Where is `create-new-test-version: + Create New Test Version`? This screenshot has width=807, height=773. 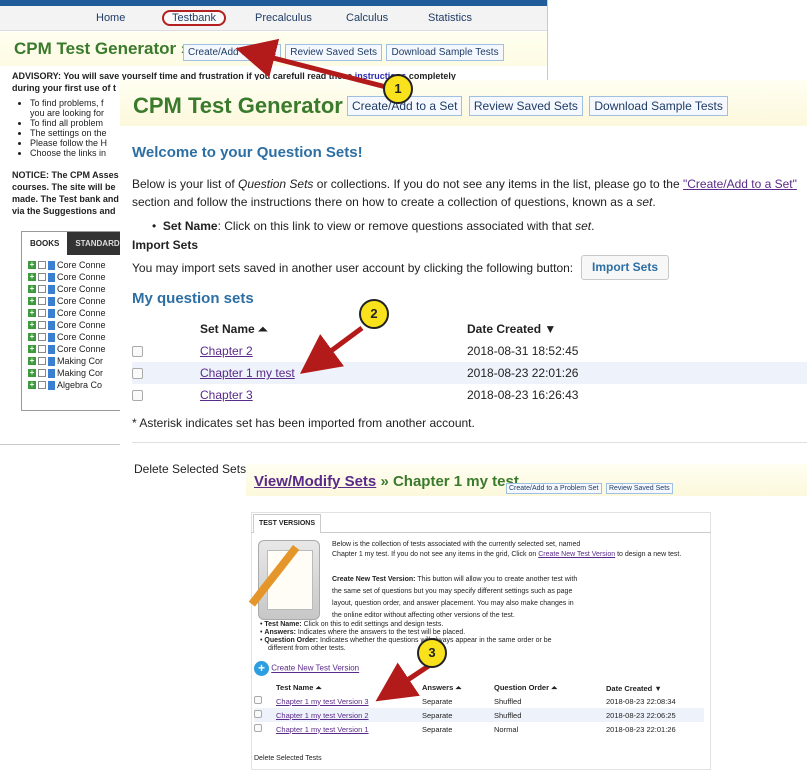
create-new-test-version: + Create New Test Version is located at coordinates (306, 668).